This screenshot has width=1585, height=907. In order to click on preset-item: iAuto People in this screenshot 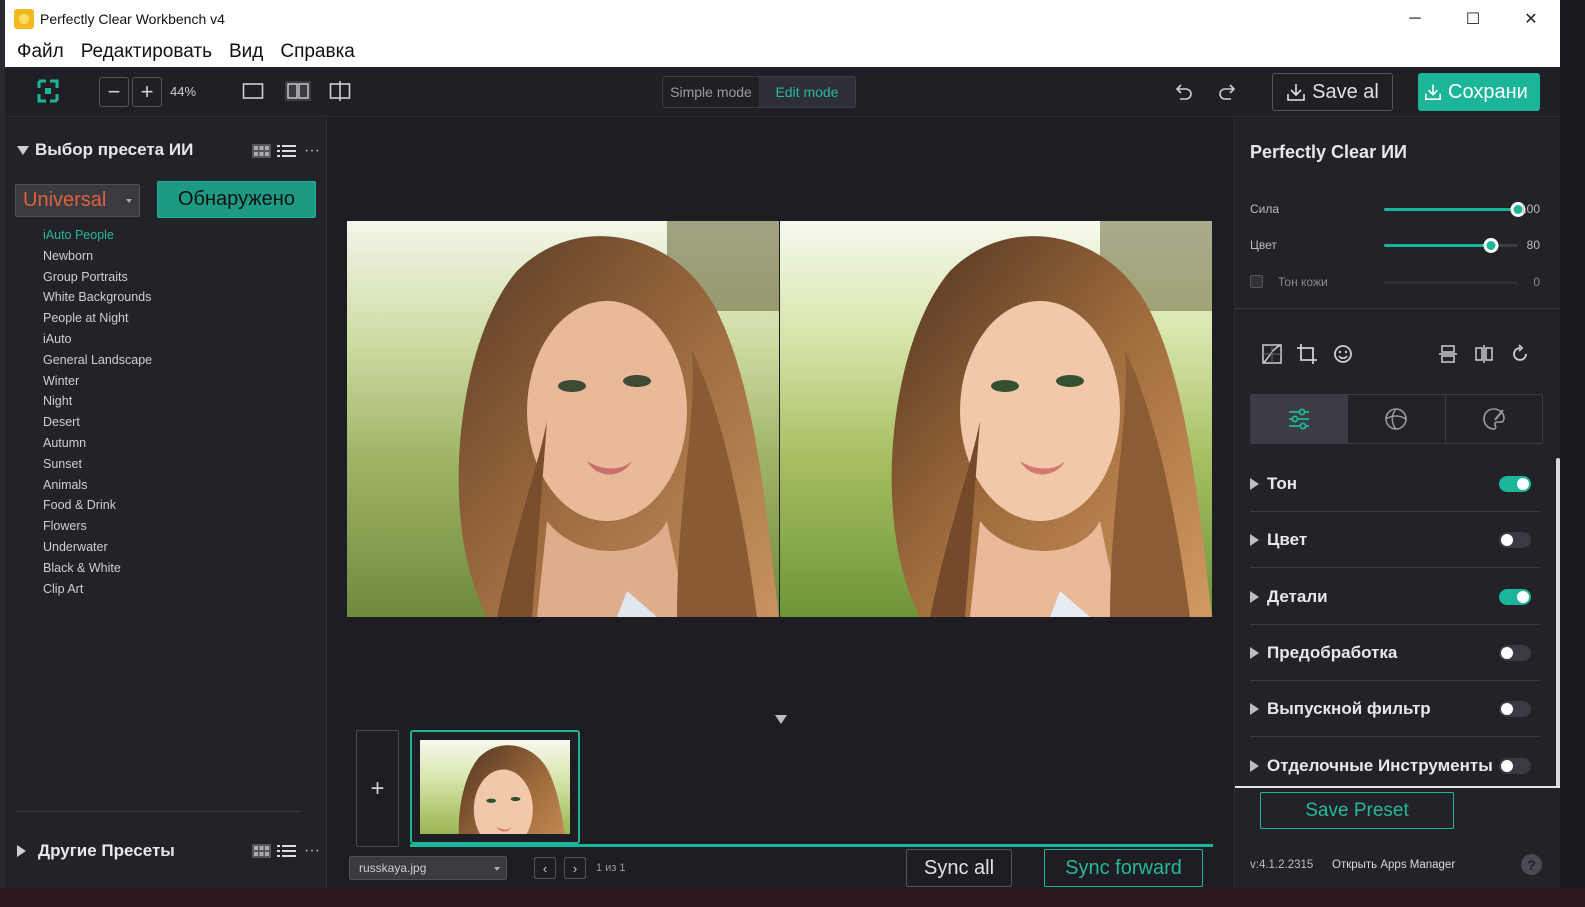, I will do `click(97, 235)`.